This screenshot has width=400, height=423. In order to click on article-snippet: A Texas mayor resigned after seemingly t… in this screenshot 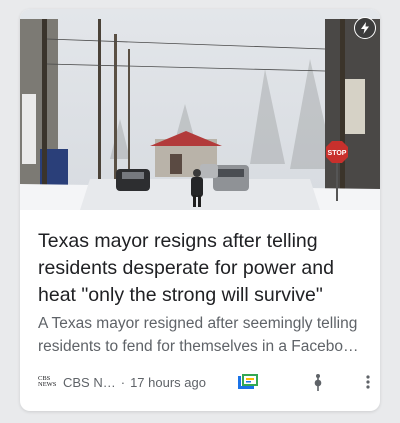, I will do `click(198, 335)`.